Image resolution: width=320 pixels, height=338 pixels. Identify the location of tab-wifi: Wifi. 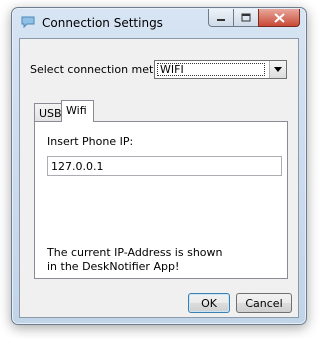
(77, 111).